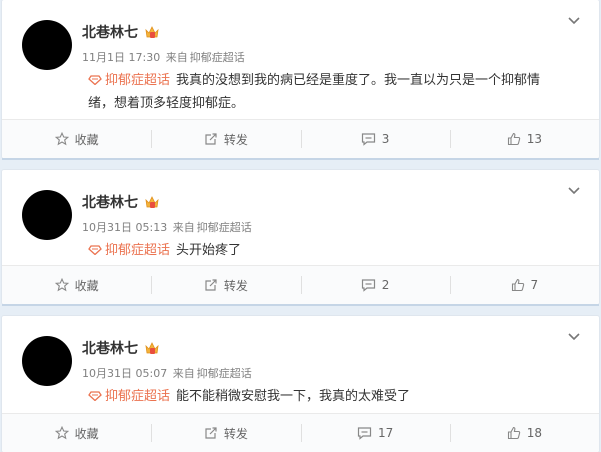  Describe the element at coordinates (164, 57) in the screenshot. I see `post-meta: 11月1日 17:30 来自 抑郁症超话` at that location.